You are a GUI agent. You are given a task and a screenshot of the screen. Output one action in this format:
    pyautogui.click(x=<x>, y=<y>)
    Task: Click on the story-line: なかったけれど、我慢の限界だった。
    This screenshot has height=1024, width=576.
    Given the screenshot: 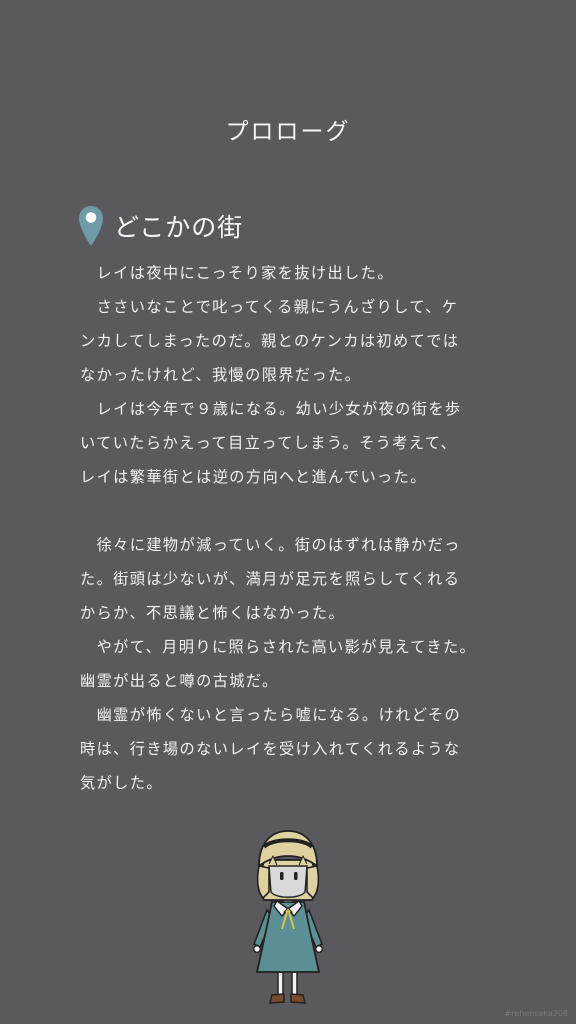 What is the action you would take?
    pyautogui.click(x=221, y=375)
    